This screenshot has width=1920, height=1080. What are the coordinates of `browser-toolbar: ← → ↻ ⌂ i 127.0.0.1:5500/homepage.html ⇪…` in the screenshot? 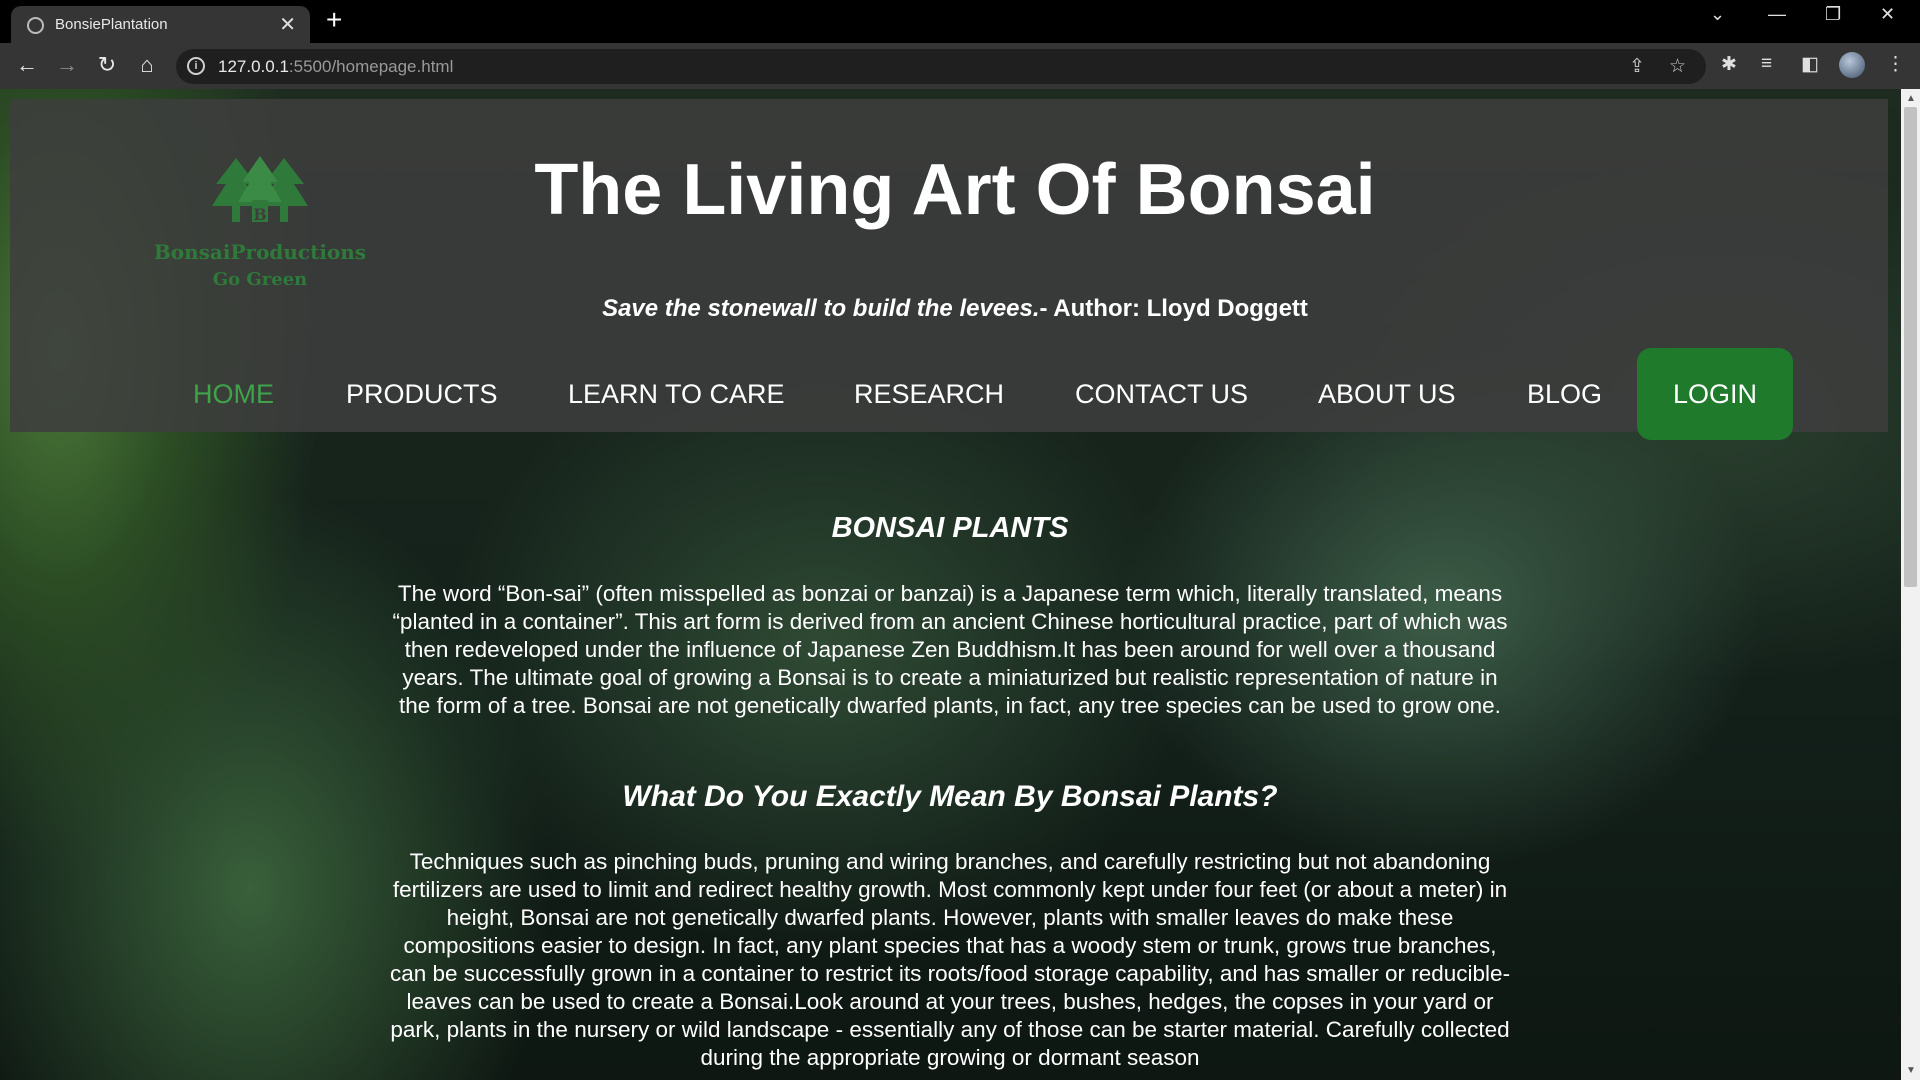 It's located at (960, 66).